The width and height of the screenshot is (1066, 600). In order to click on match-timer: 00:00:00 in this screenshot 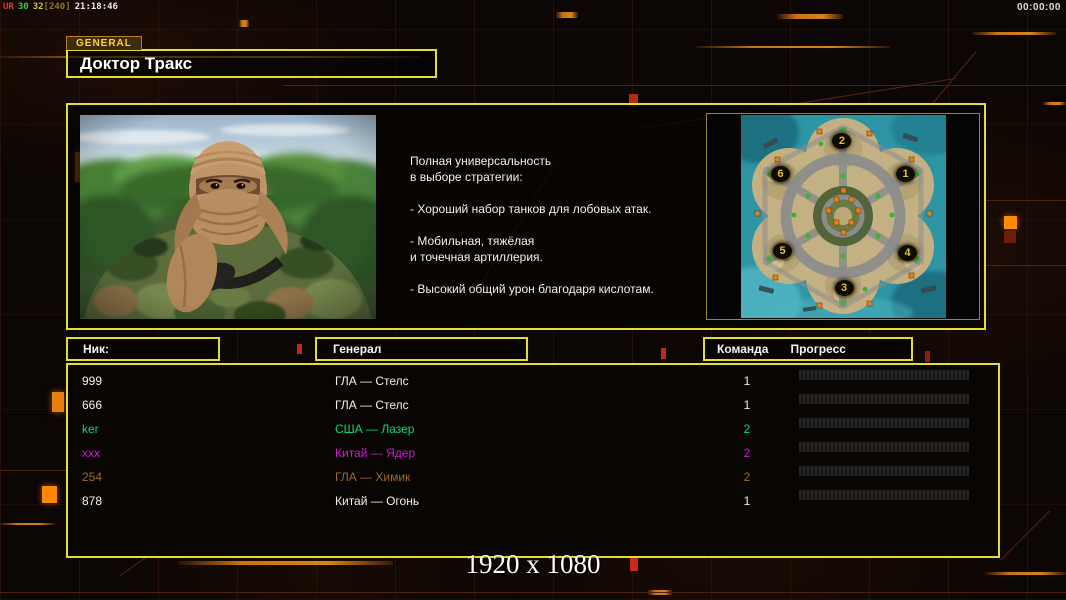, I will do `click(1038, 7)`.